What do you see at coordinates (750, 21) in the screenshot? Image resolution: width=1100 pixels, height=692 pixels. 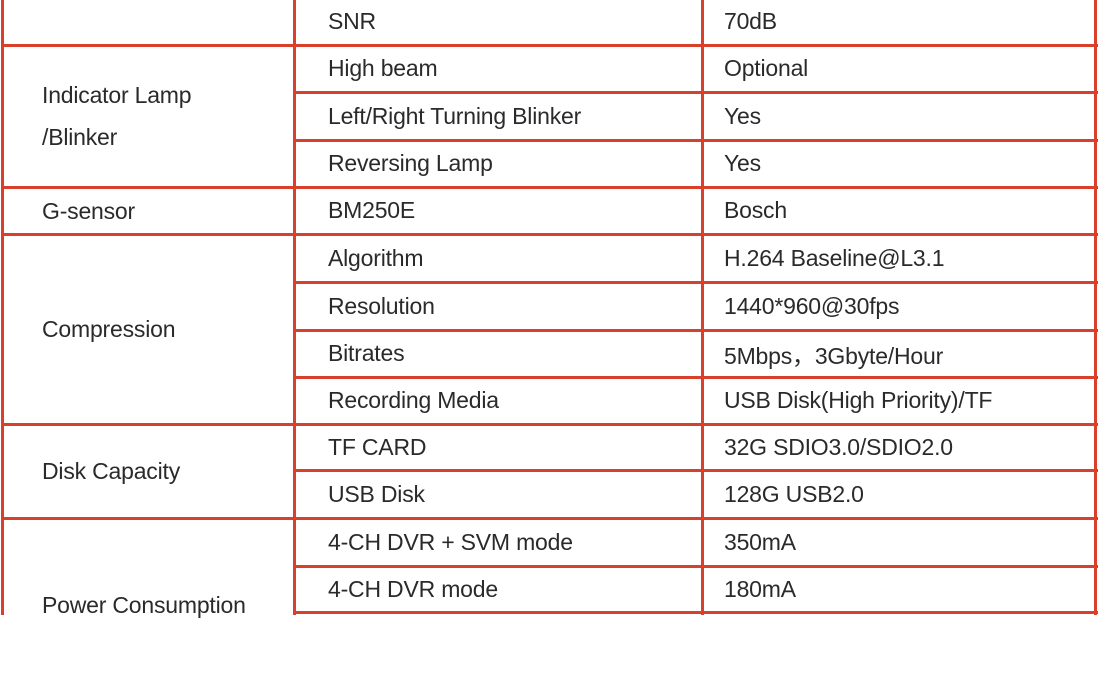 I see `value-cell: 70dB` at bounding box center [750, 21].